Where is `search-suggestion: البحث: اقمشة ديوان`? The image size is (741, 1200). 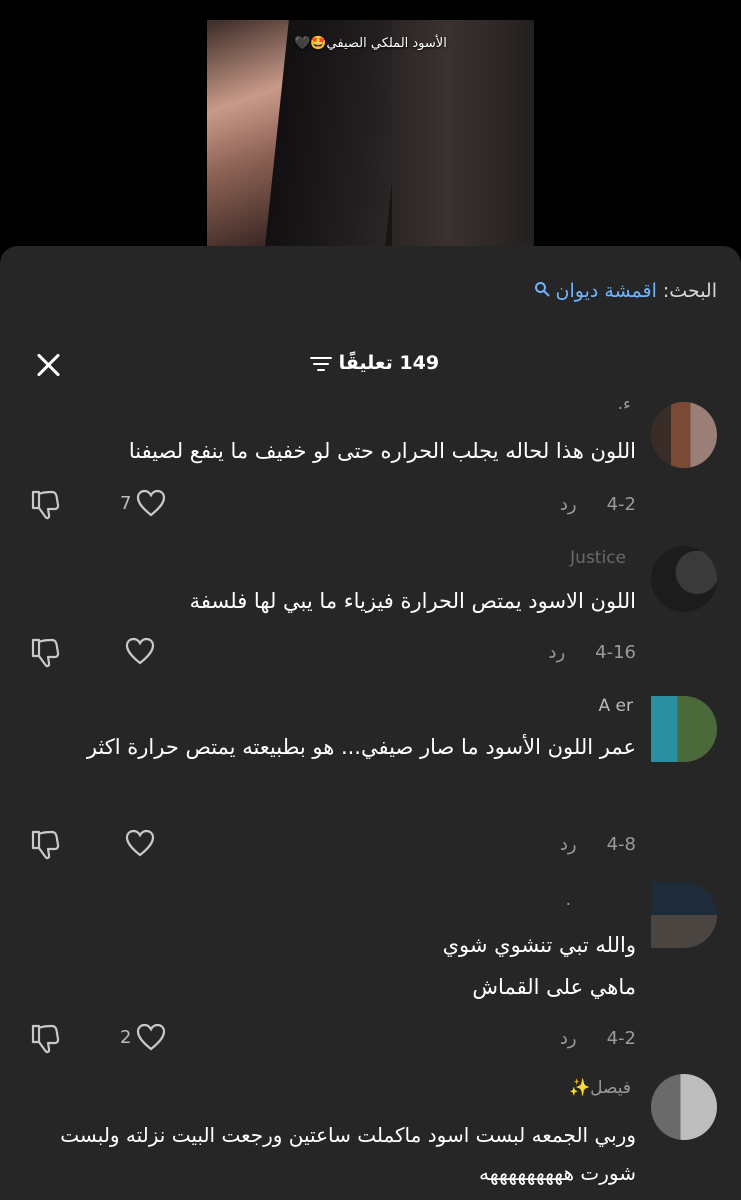
search-suggestion: البحث: اقمشة ديوان is located at coordinates (625, 291).